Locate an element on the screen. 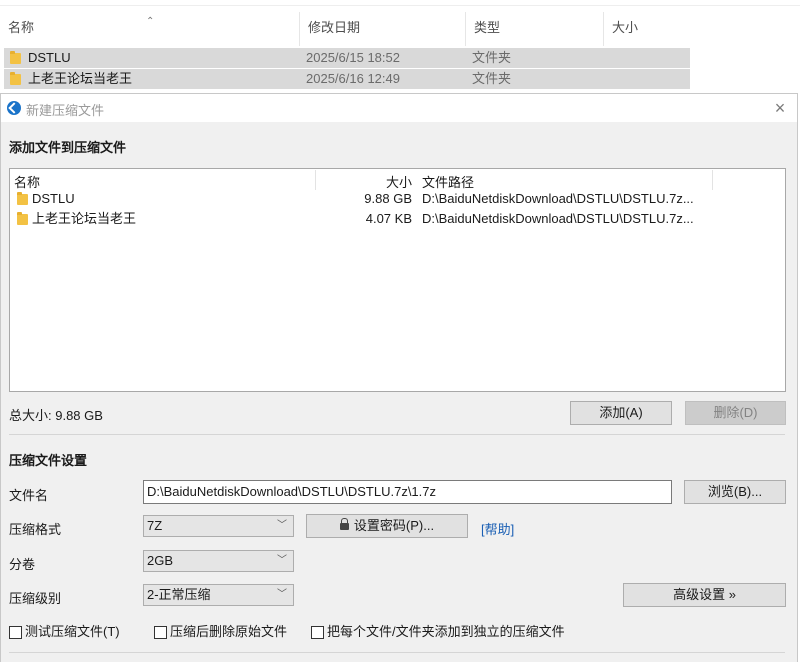 The image size is (800, 662). row-modified: 2025/6/15 18:52 is located at coordinates (353, 57).